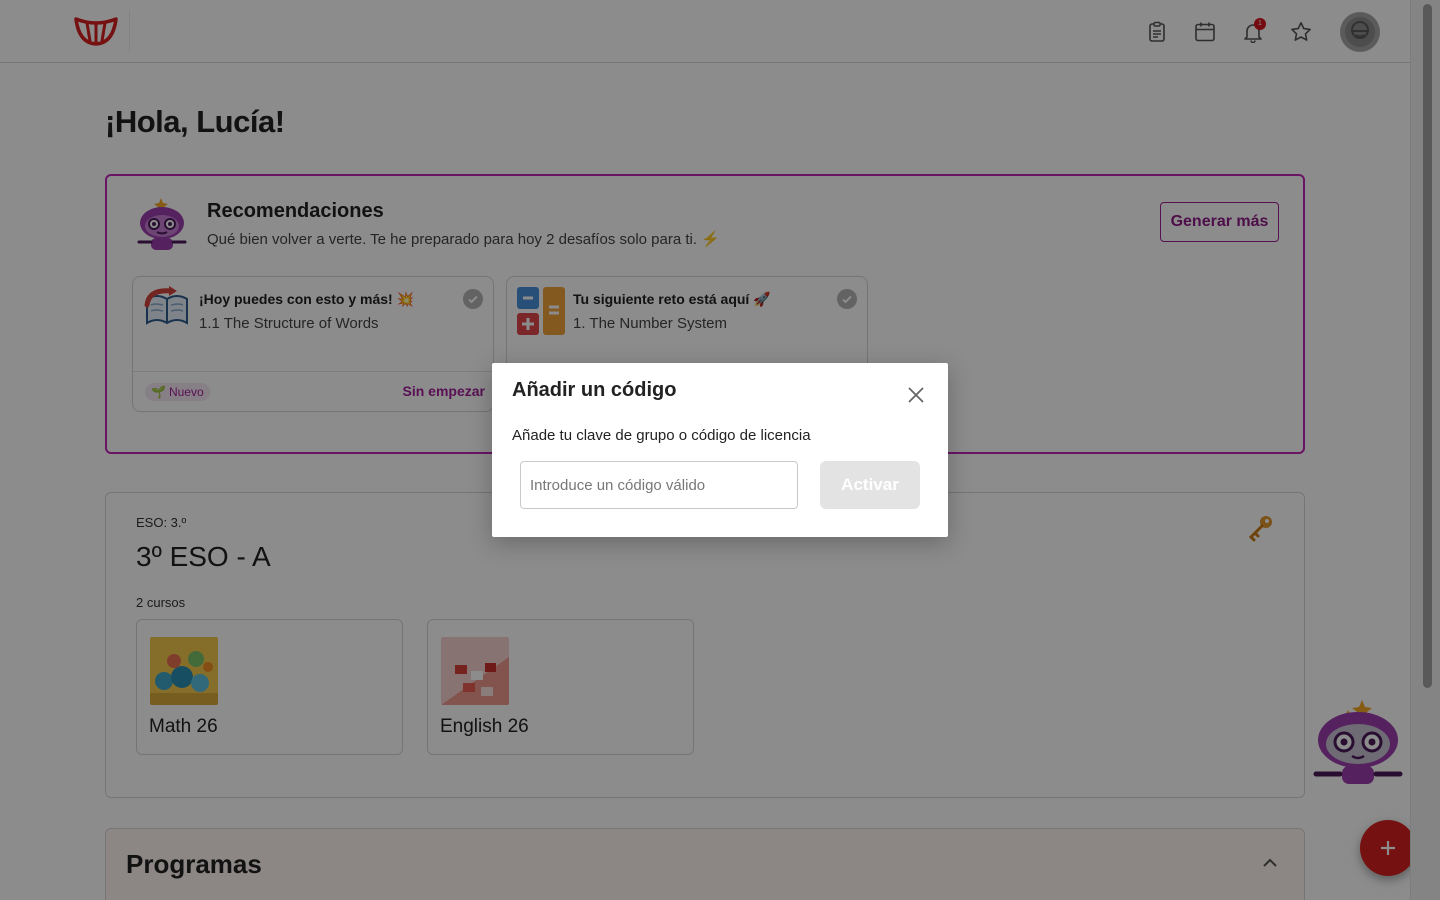  I want to click on code-input, so click(659, 485).